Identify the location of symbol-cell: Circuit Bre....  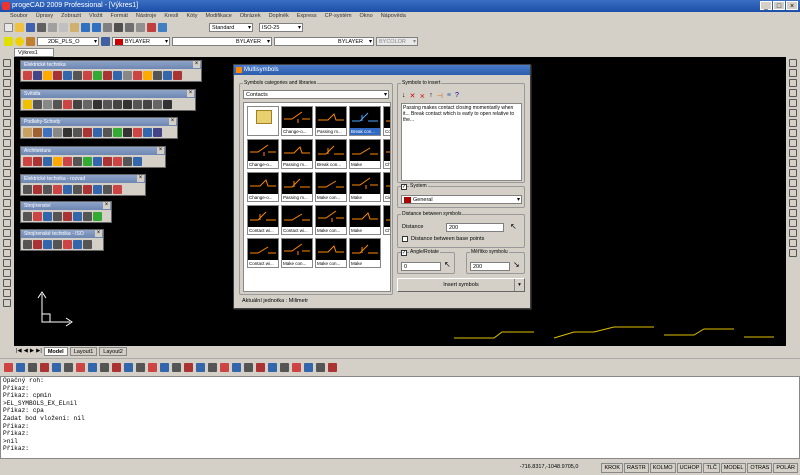
(386, 187).